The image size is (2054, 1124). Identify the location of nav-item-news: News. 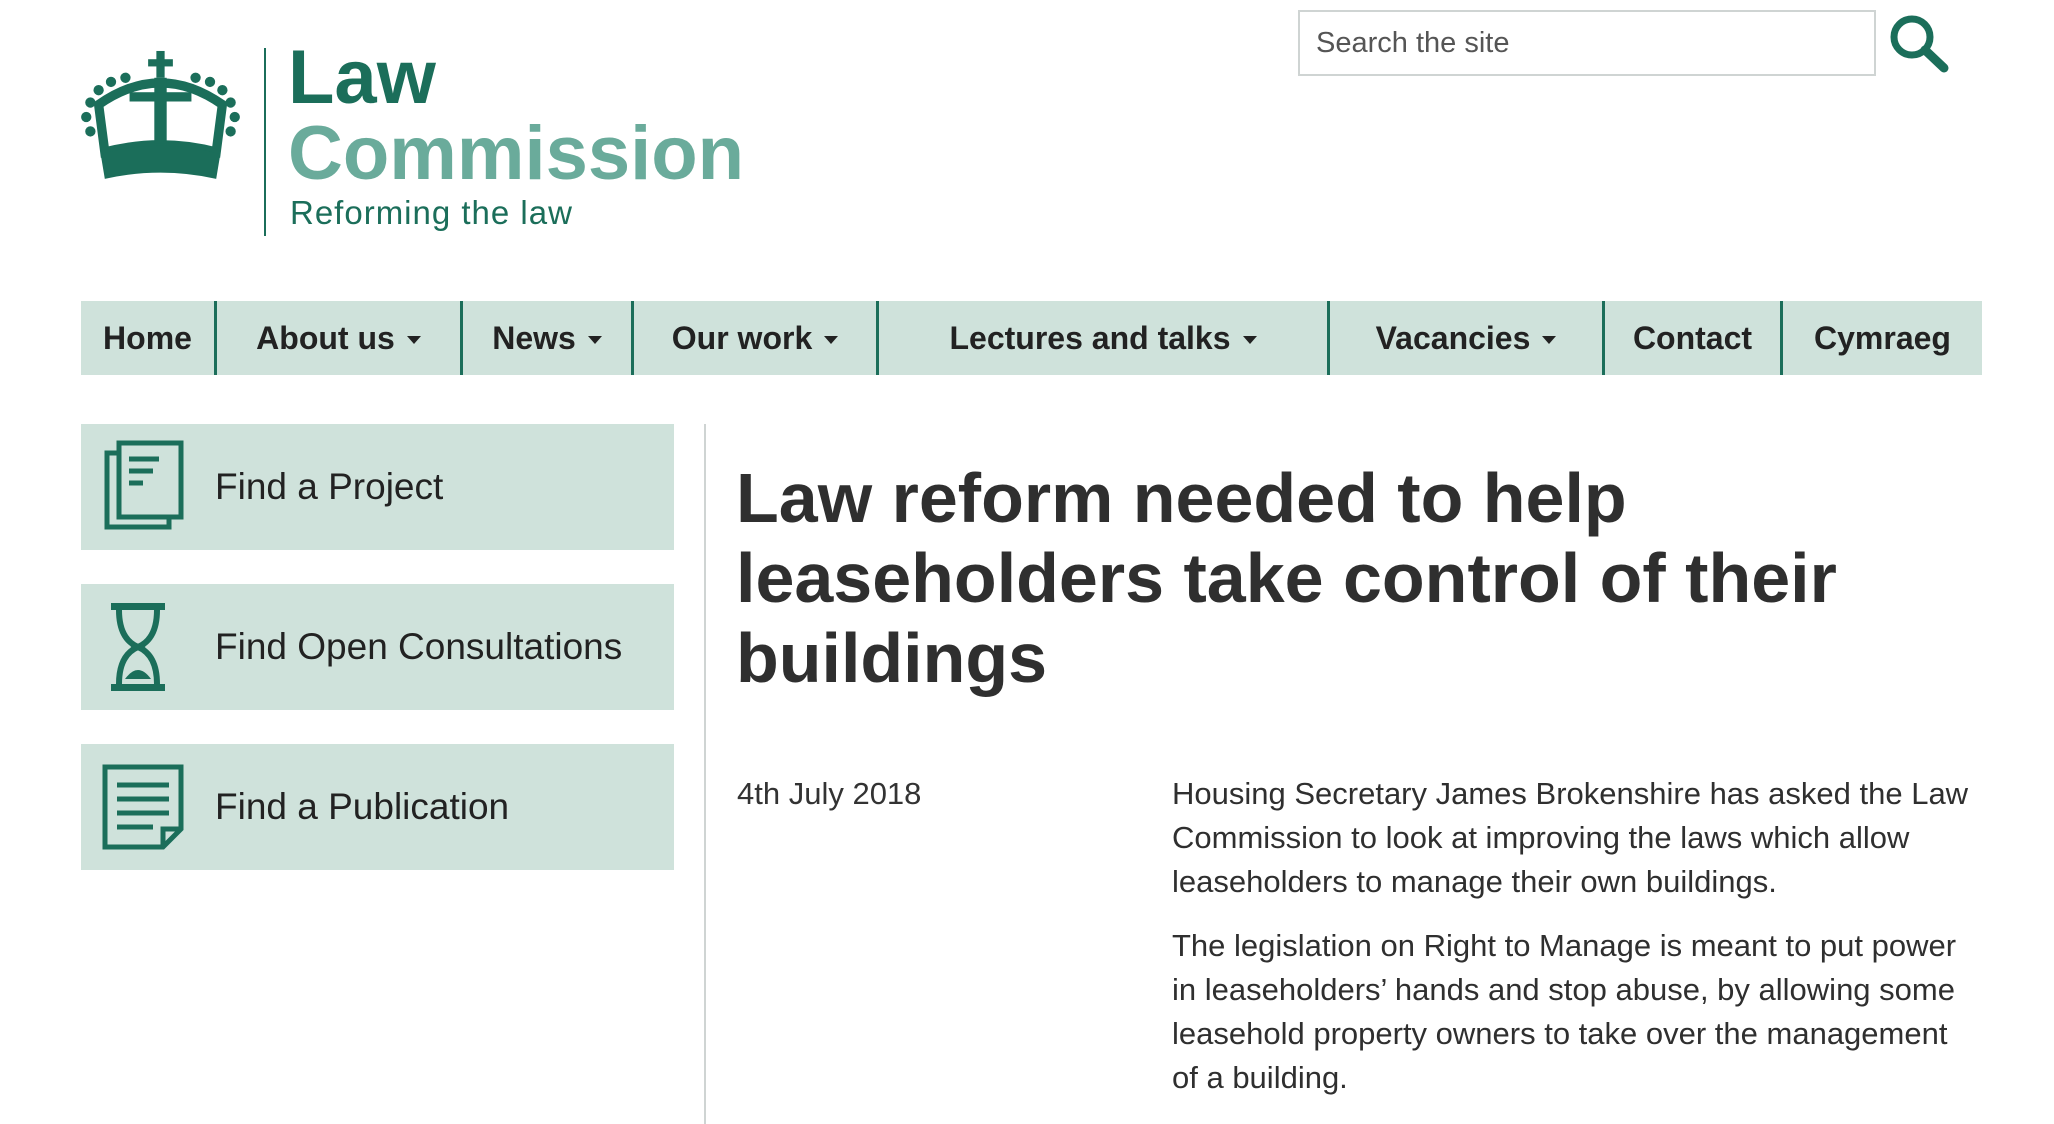
(548, 338).